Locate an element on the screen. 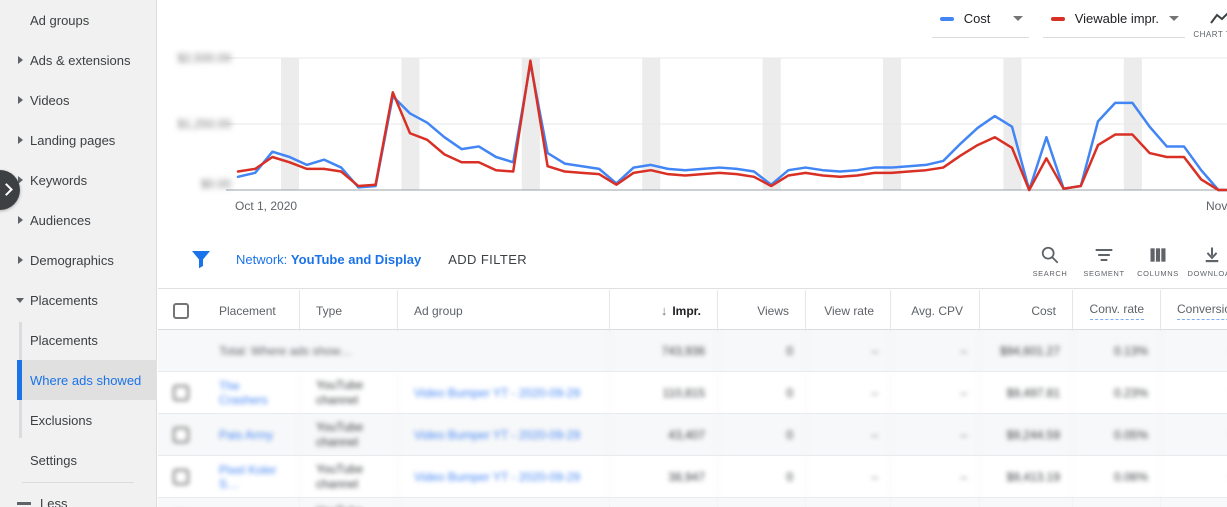 The height and width of the screenshot is (507, 1227). sidebar-item-label: Audiences is located at coordinates (60, 220).